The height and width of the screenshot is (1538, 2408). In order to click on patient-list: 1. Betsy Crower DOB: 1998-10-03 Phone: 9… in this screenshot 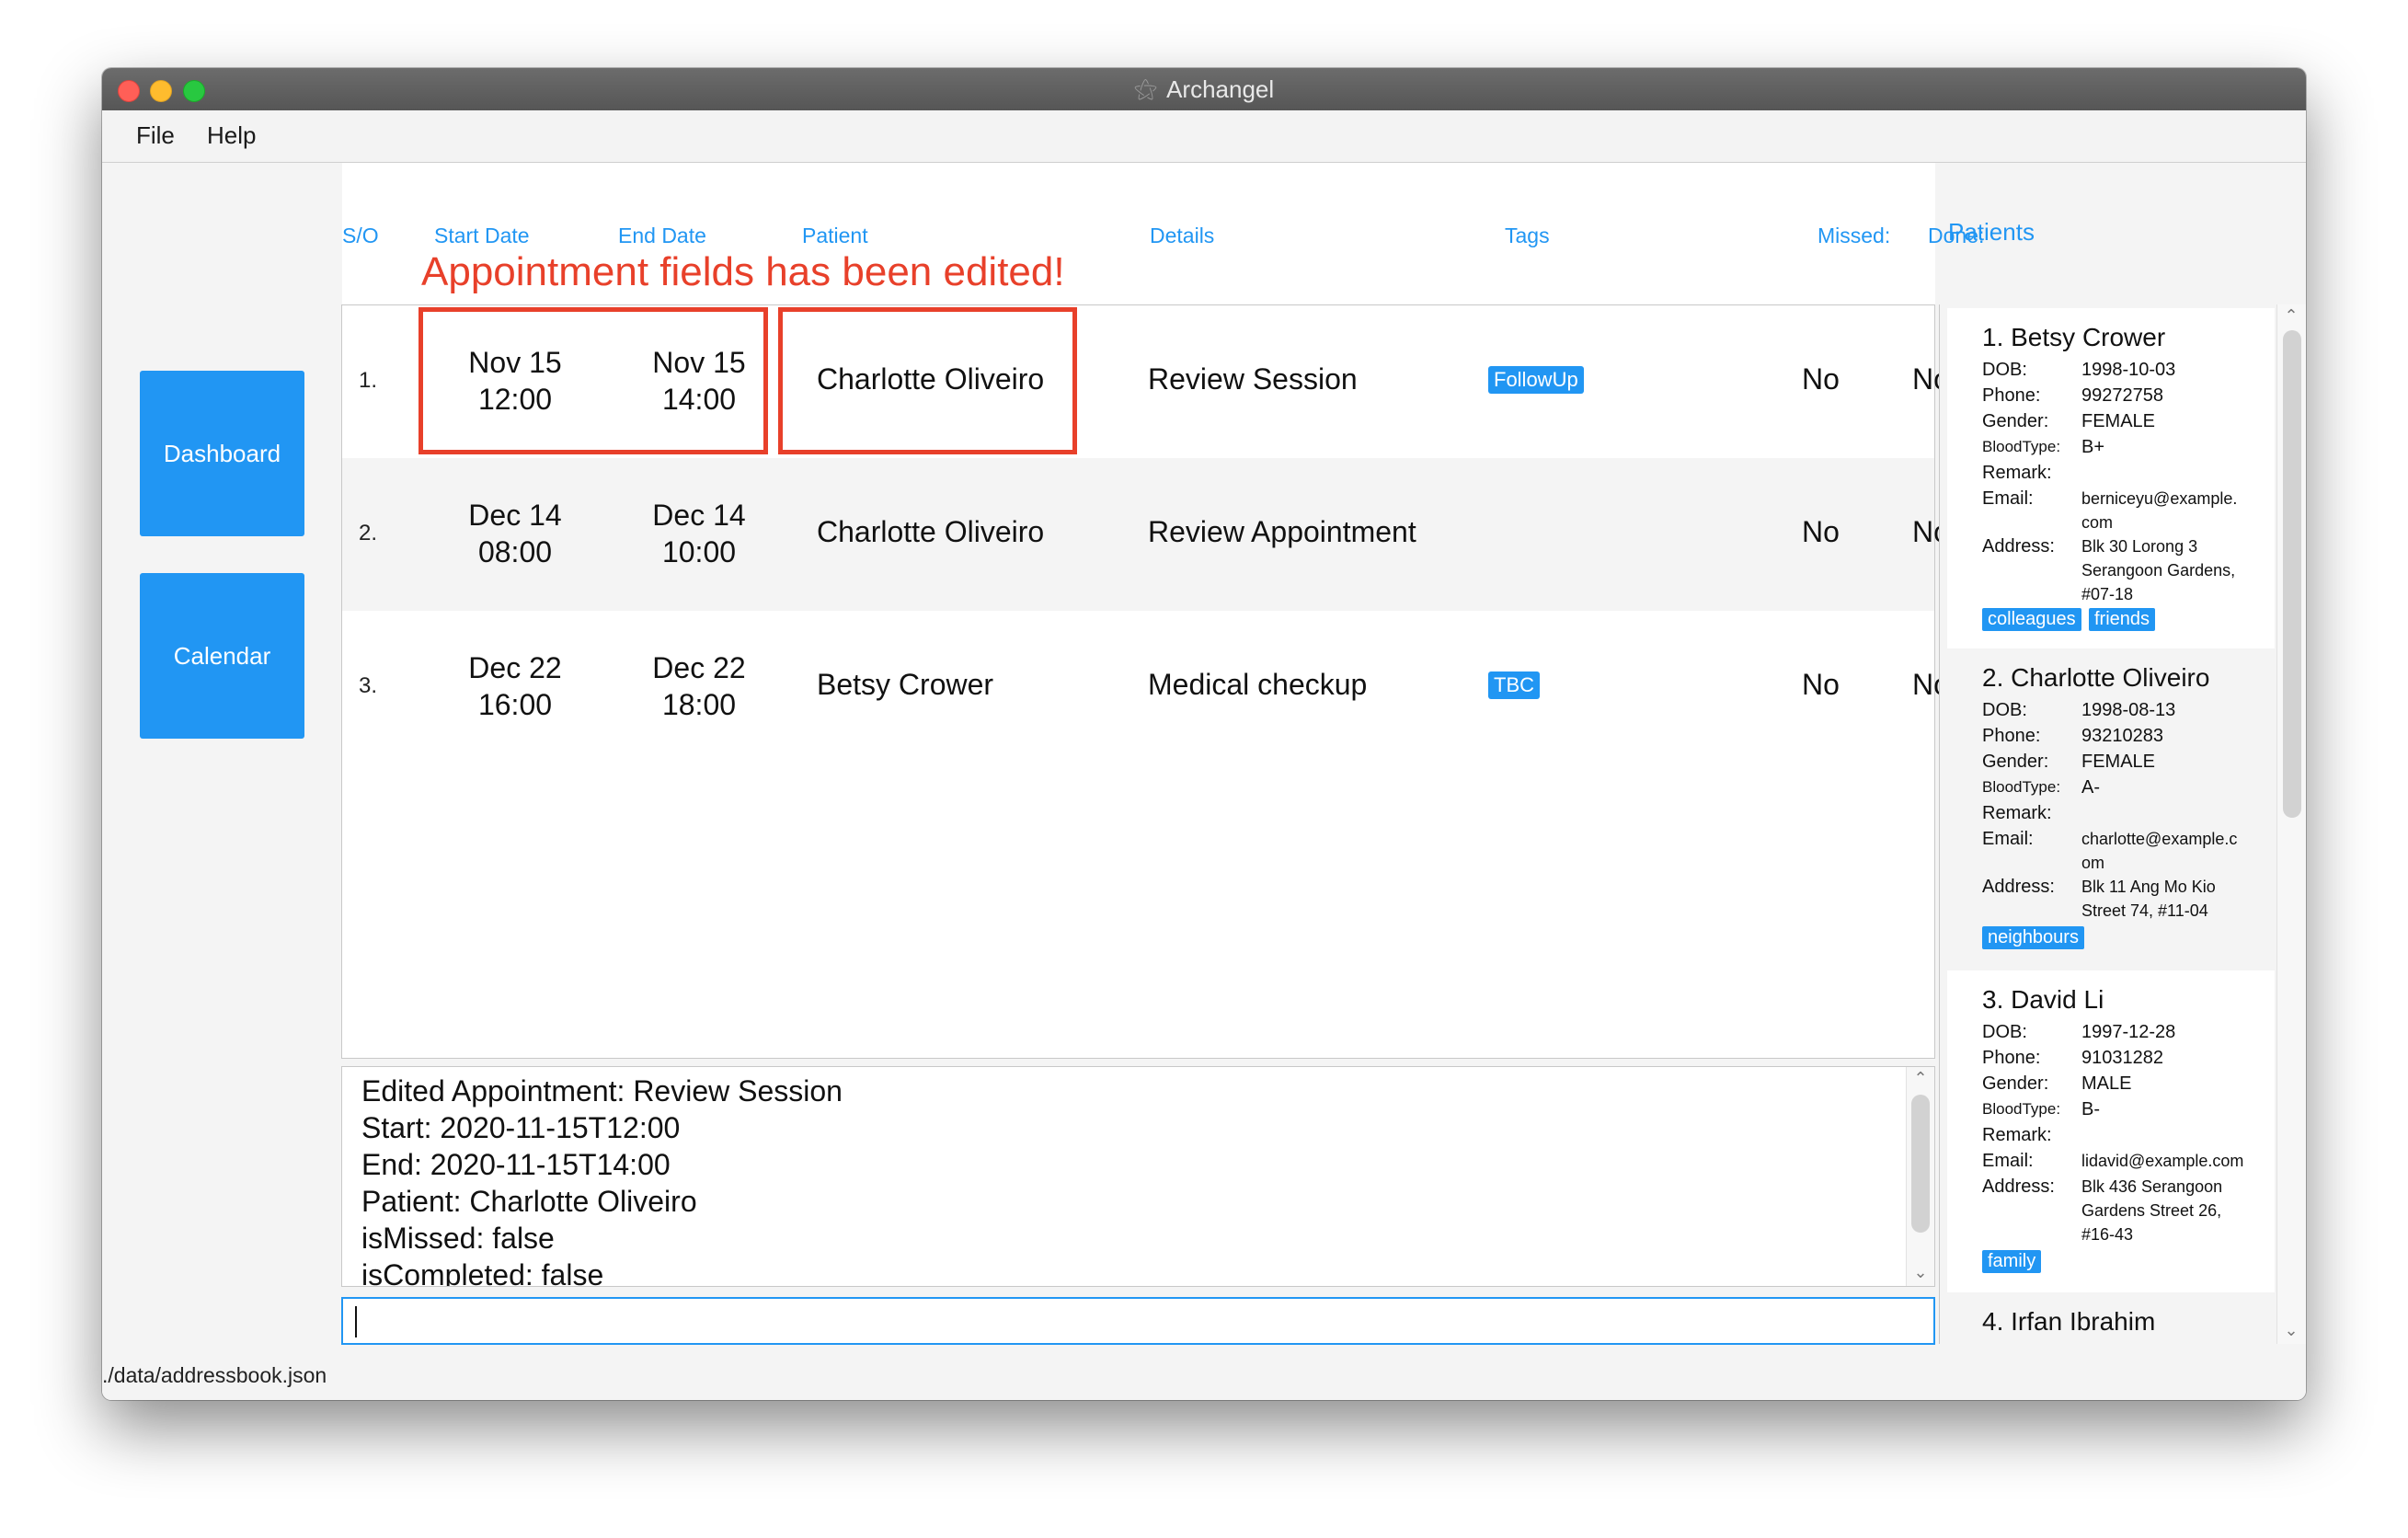, I will do `click(2122, 824)`.